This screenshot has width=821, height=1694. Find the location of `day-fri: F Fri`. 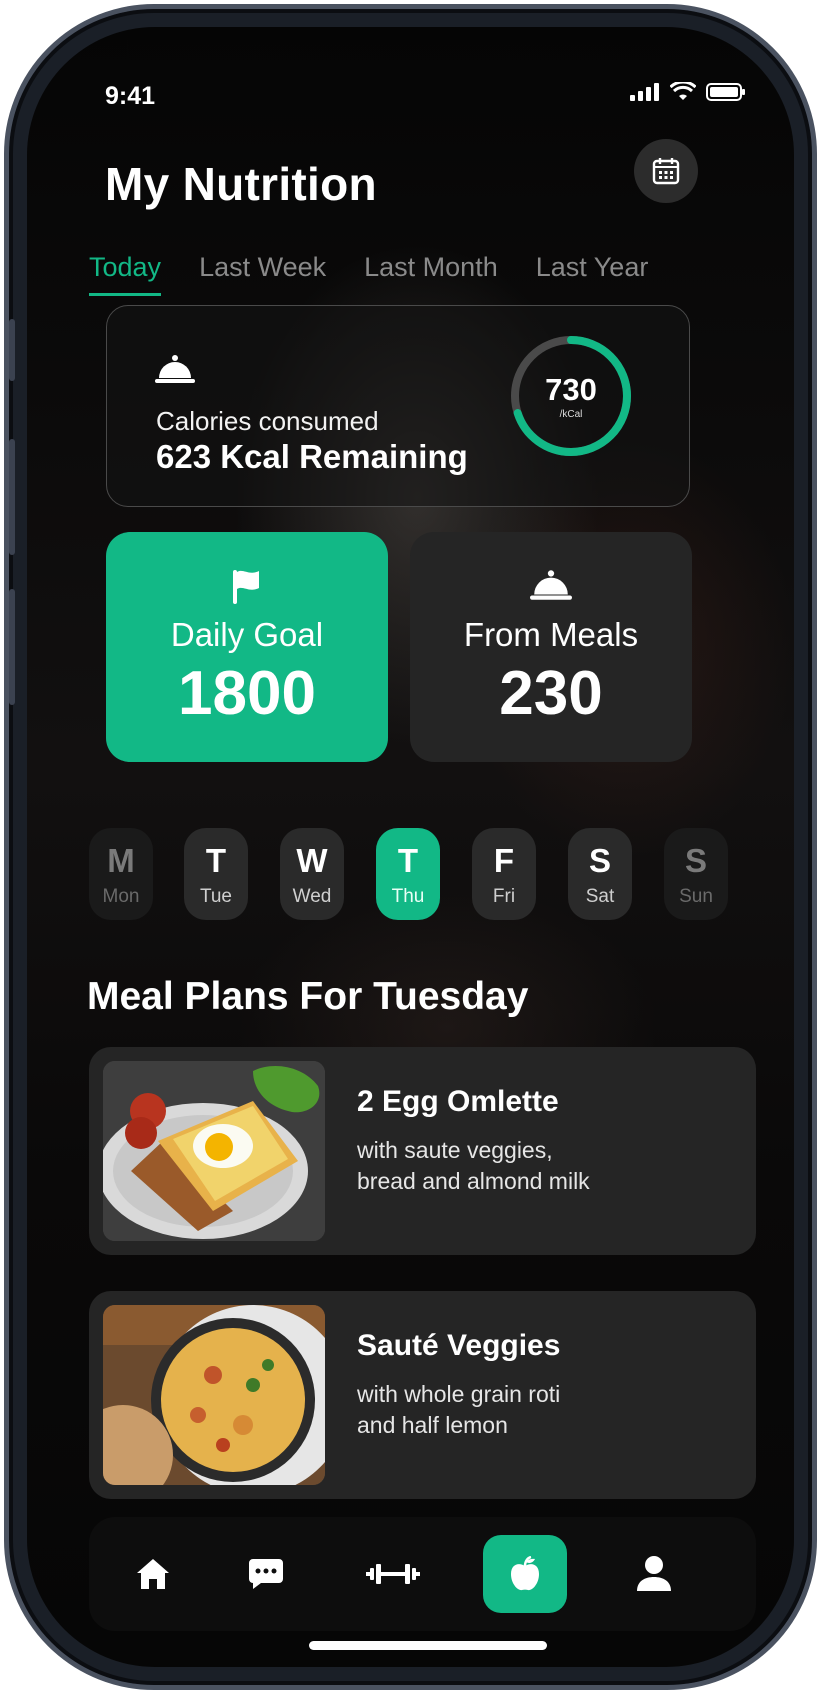

day-fri: F Fri is located at coordinates (504, 874).